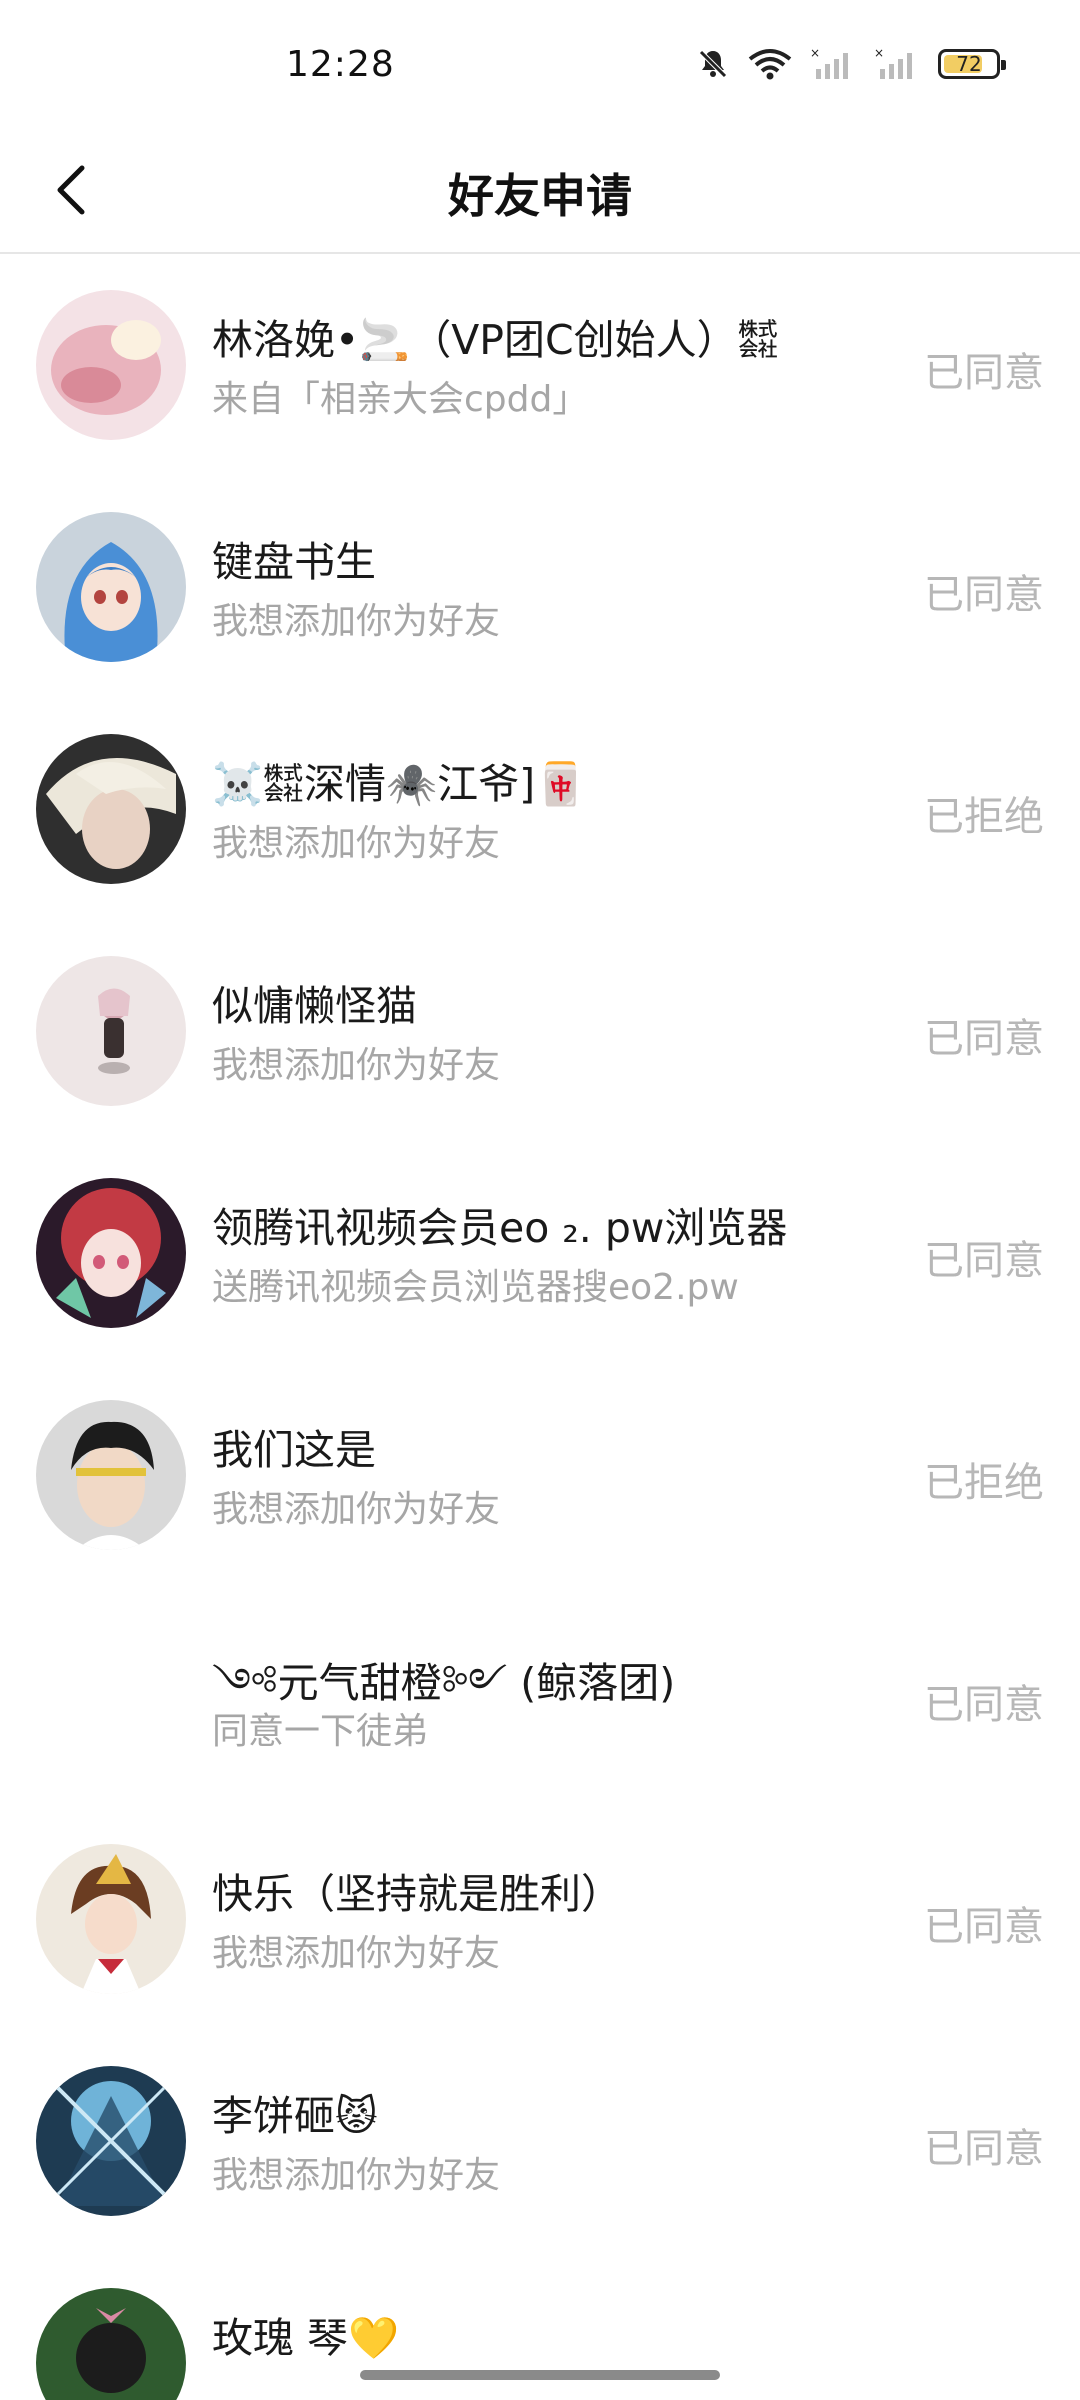  Describe the element at coordinates (306, 2338) in the screenshot. I see `requester-name: 玫瑰 琴💛` at that location.